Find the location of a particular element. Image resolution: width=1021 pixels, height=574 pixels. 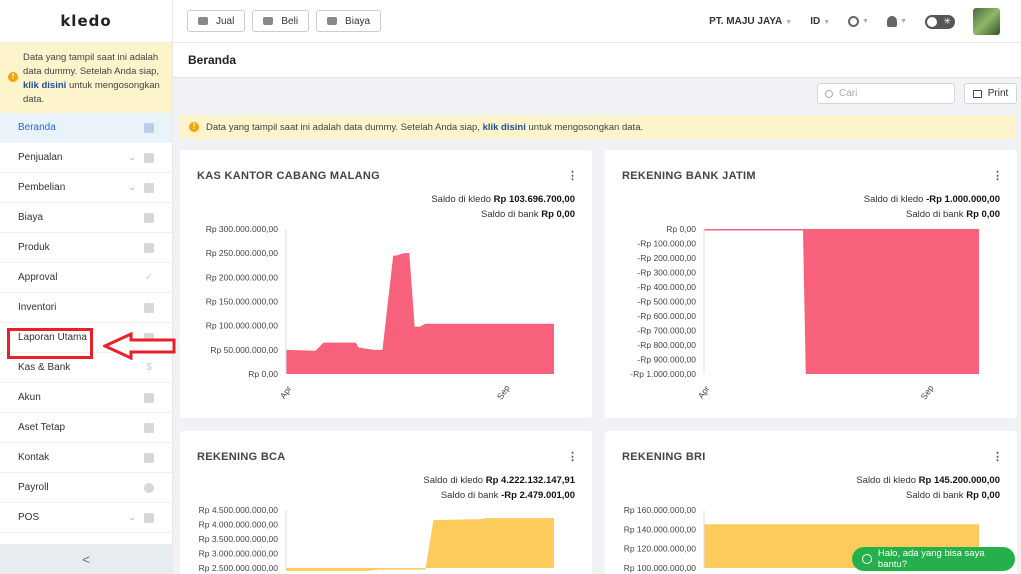

contact-icon is located at coordinates (149, 457).